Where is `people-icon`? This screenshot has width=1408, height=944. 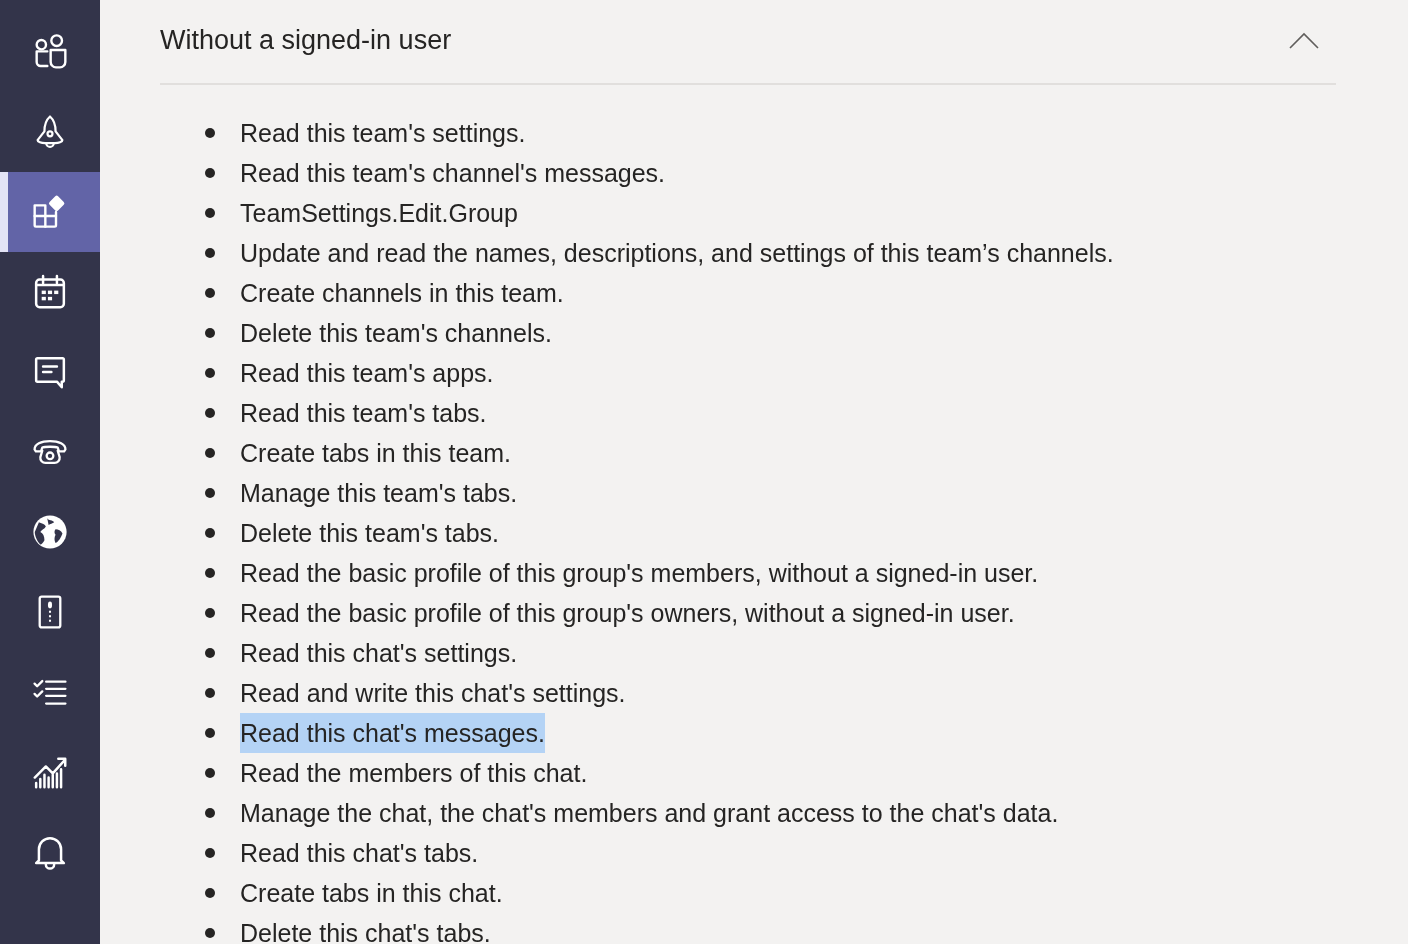 people-icon is located at coordinates (50, 52).